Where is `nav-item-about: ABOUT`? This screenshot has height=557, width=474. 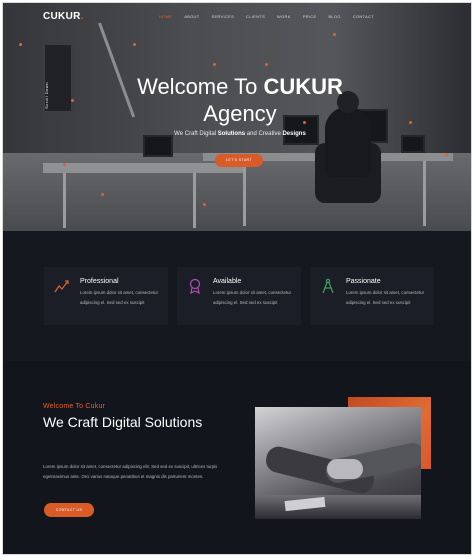 nav-item-about: ABOUT is located at coordinates (191, 16).